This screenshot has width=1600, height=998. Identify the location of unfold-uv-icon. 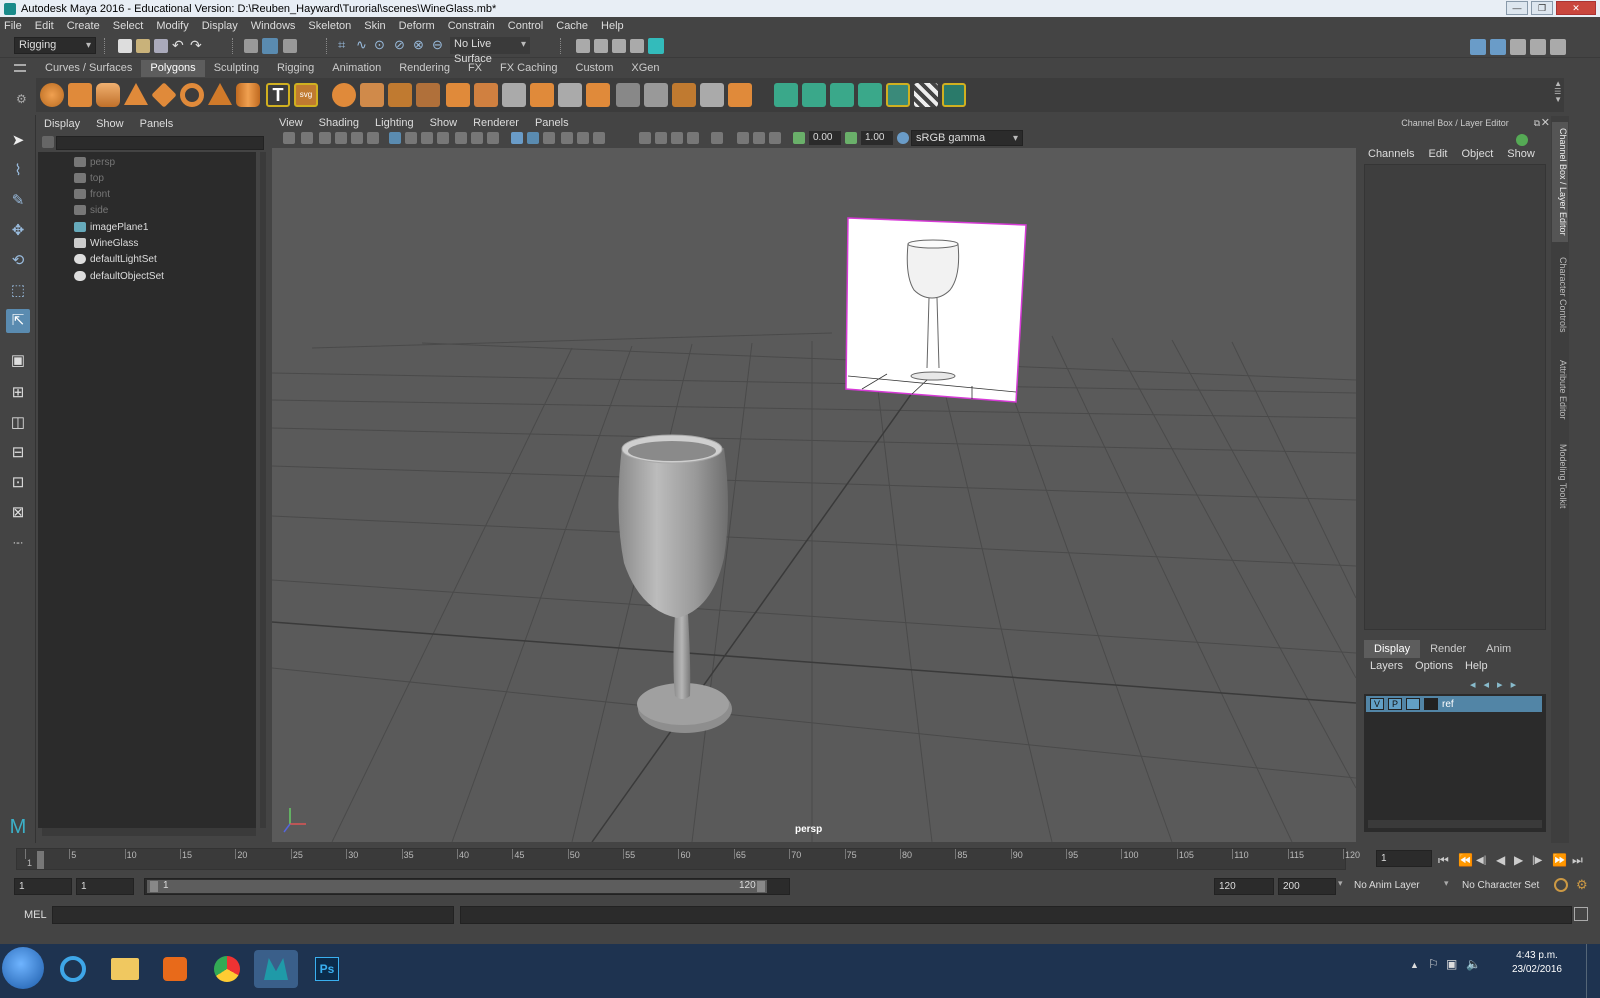
(954, 95).